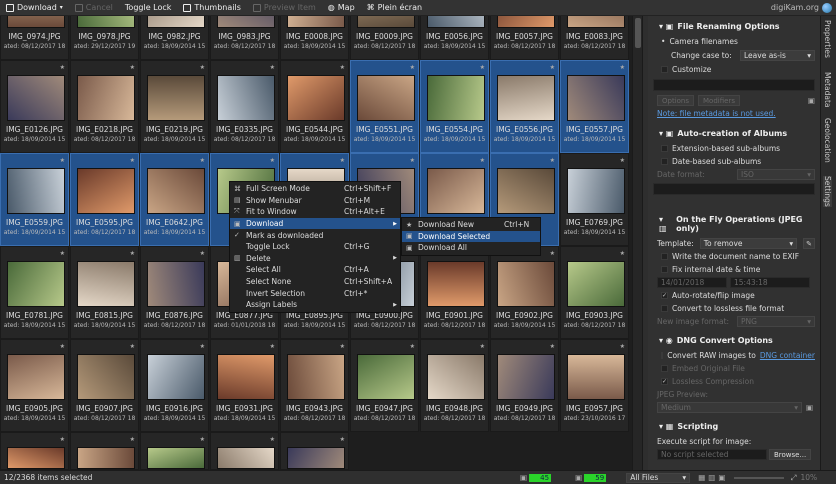 The height and width of the screenshot is (484, 836). Describe the element at coordinates (34, 385) in the screenshot. I see `thumbnail-cell: ★ IMG_E0905.JPG ated: 18/09/2014 15` at that location.